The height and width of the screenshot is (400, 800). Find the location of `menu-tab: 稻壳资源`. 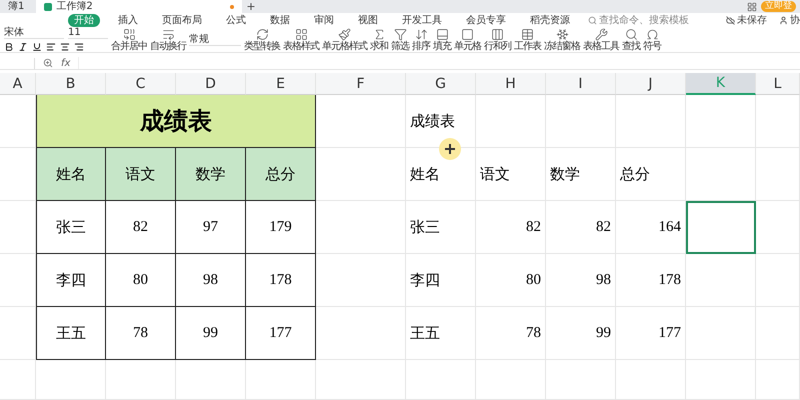

menu-tab: 稻壳资源 is located at coordinates (550, 20).